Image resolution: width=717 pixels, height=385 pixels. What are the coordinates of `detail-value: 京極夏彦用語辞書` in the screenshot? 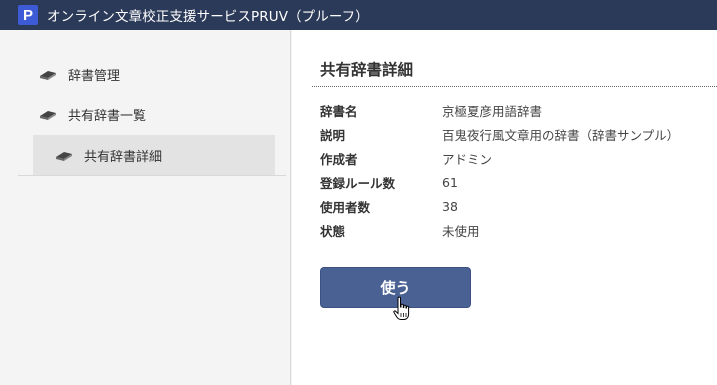 It's located at (492, 111).